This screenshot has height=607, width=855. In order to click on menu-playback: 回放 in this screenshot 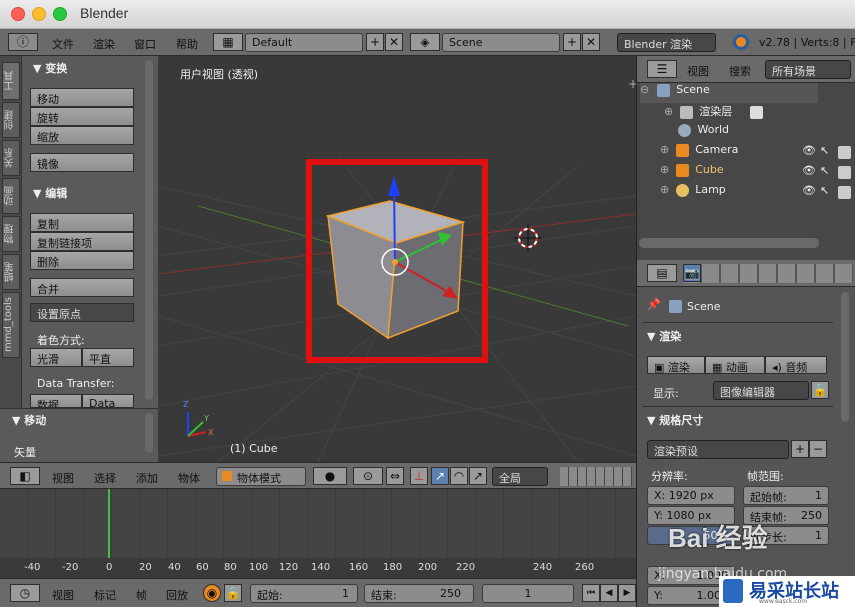, I will do `click(177, 595)`.